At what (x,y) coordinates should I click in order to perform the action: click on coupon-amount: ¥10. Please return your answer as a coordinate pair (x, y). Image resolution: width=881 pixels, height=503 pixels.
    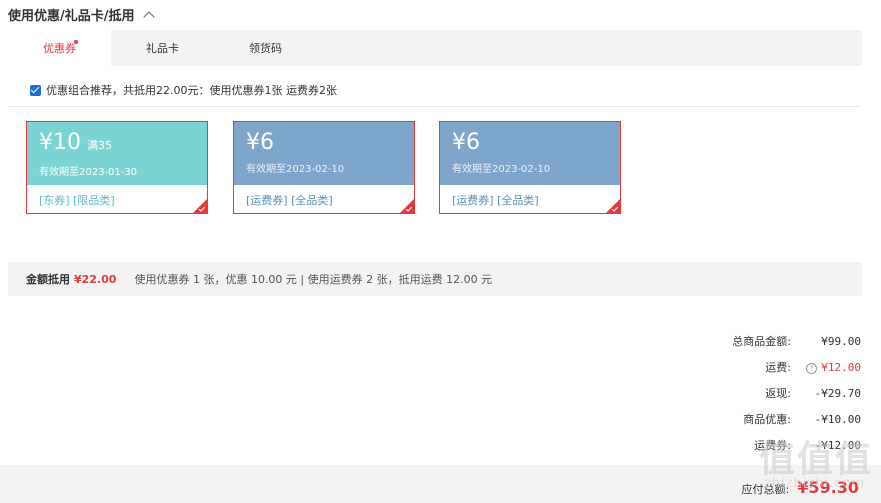
    Looking at the image, I should click on (60, 143).